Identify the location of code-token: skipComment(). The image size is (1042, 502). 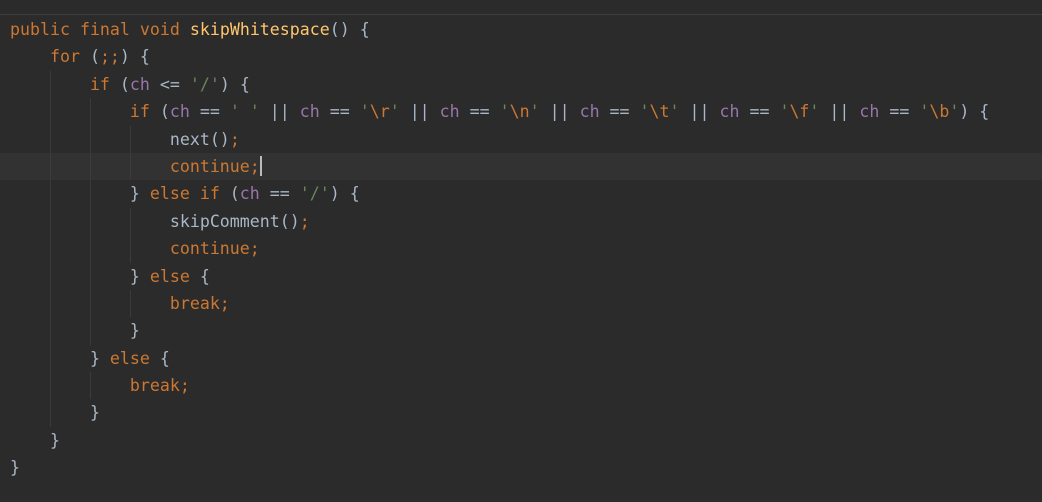
(234, 221).